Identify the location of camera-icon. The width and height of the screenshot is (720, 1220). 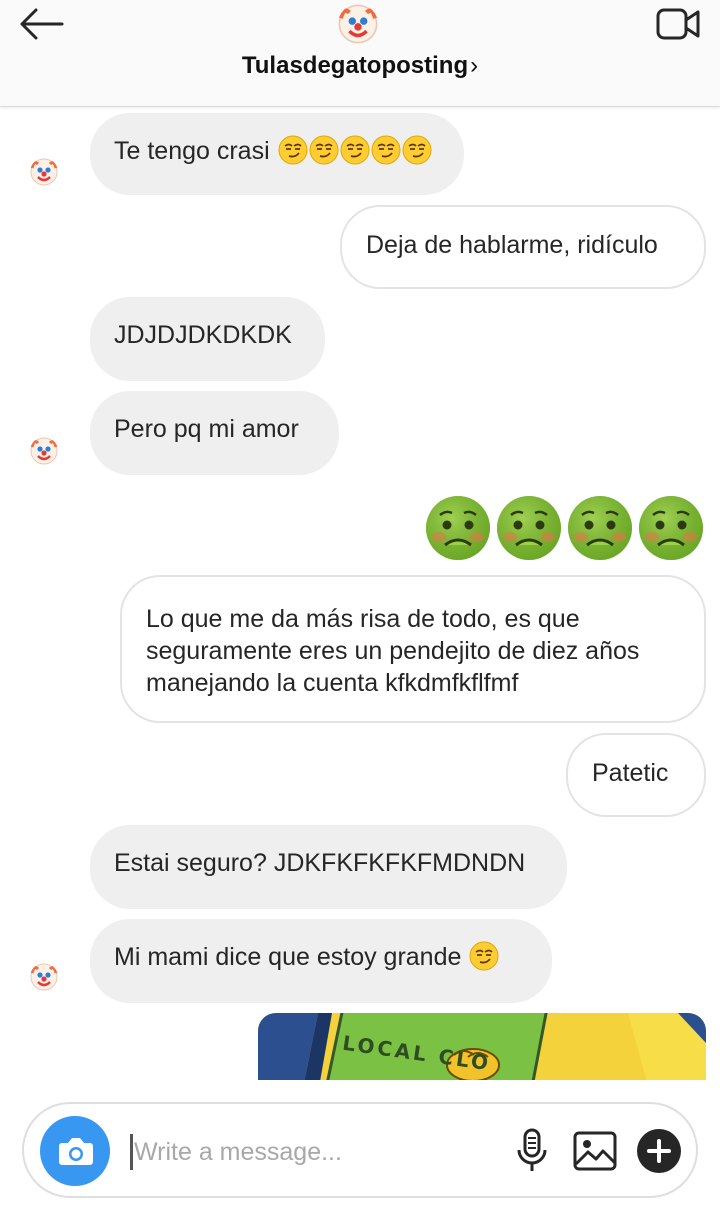
(76, 1151).